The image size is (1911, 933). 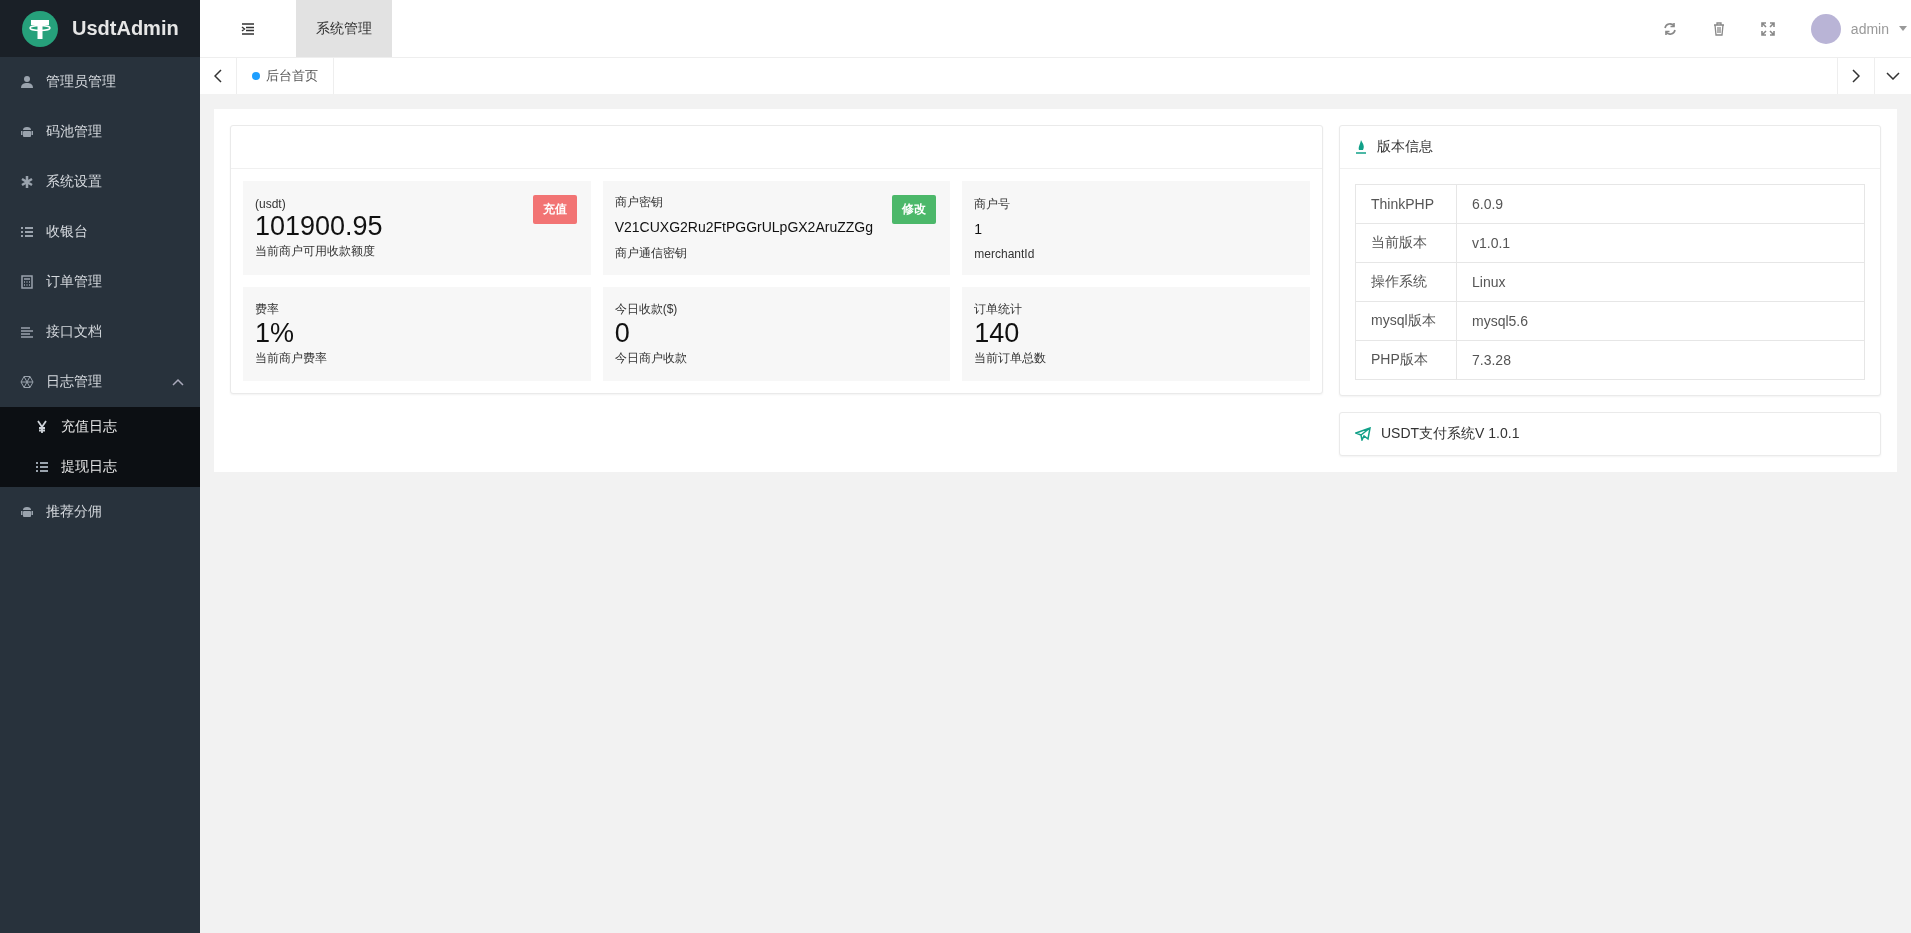 What do you see at coordinates (291, 358) in the screenshot?
I see `stat-caption: 当前商户费率` at bounding box center [291, 358].